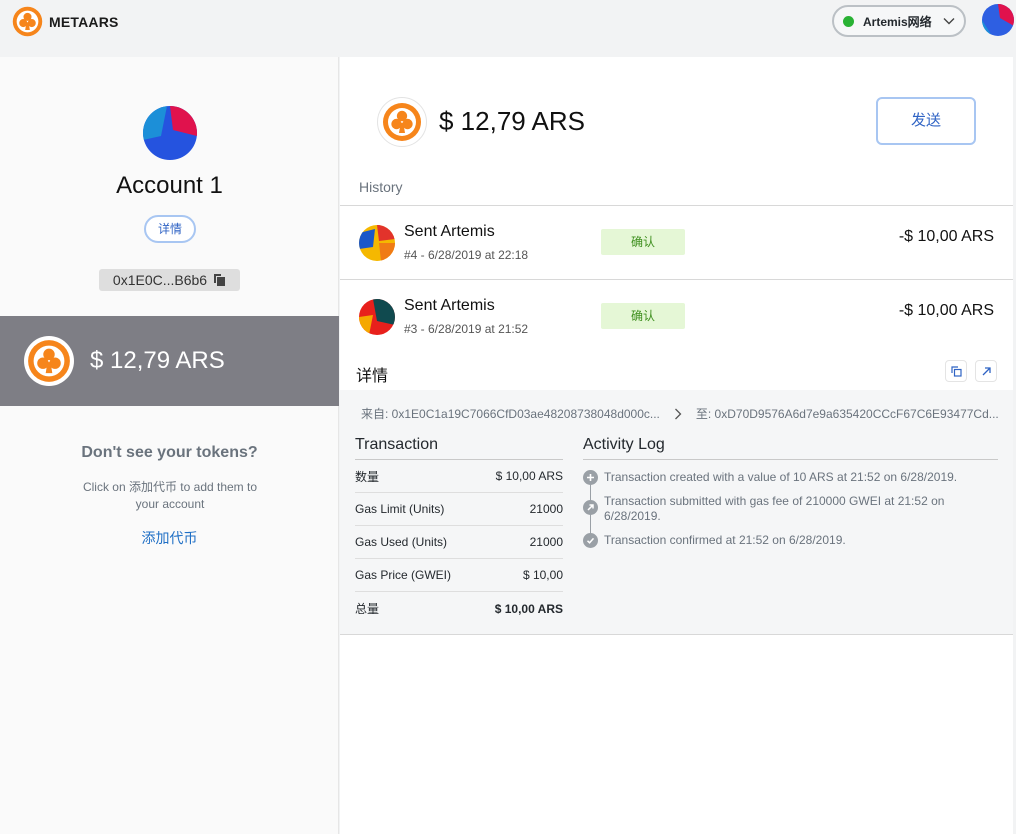 The width and height of the screenshot is (1016, 834). I want to click on account-address-text: 0x1E0C...B6b6, so click(160, 280).